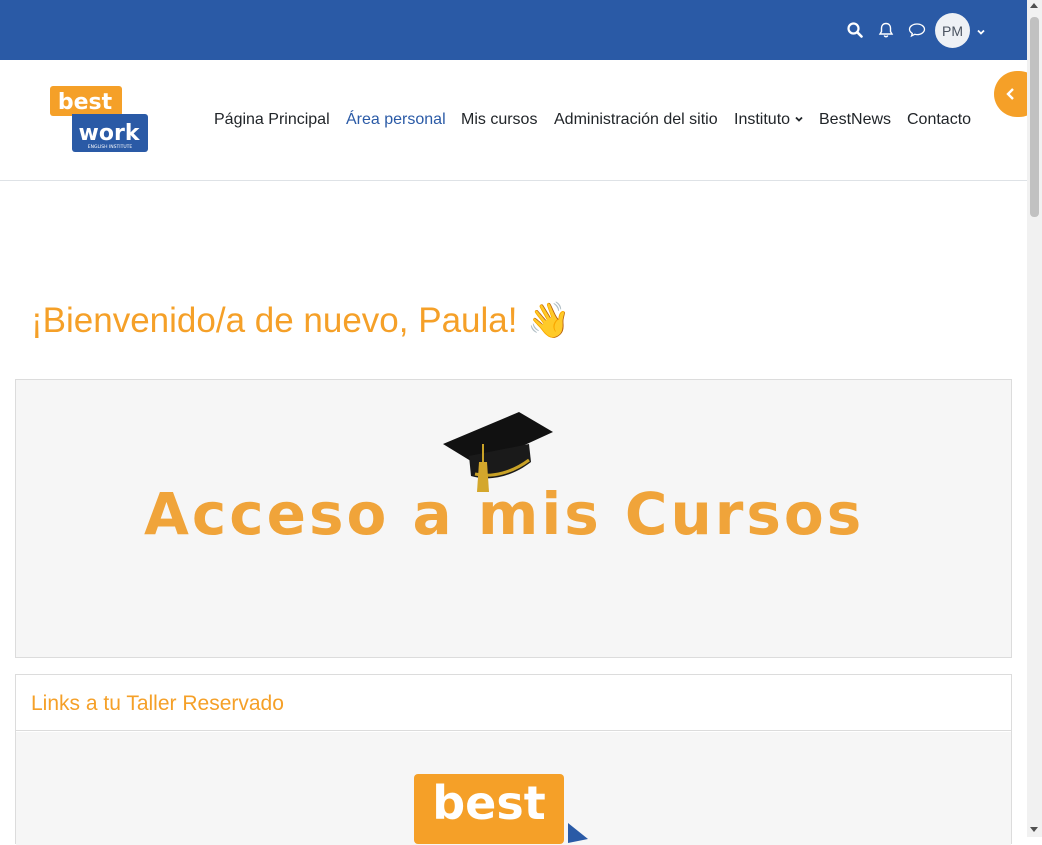 The image size is (1042, 845). What do you see at coordinates (157, 703) in the screenshot?
I see `card-title: Links a tu Taller Reservado` at bounding box center [157, 703].